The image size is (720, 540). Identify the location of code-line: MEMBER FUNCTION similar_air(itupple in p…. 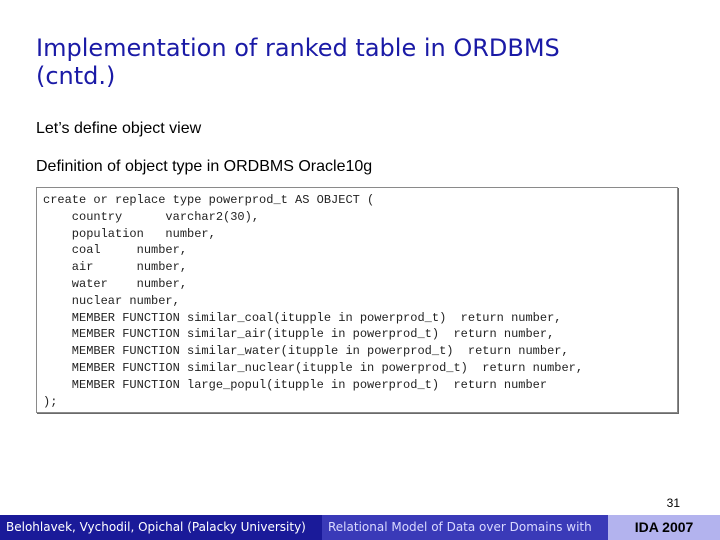
(299, 334).